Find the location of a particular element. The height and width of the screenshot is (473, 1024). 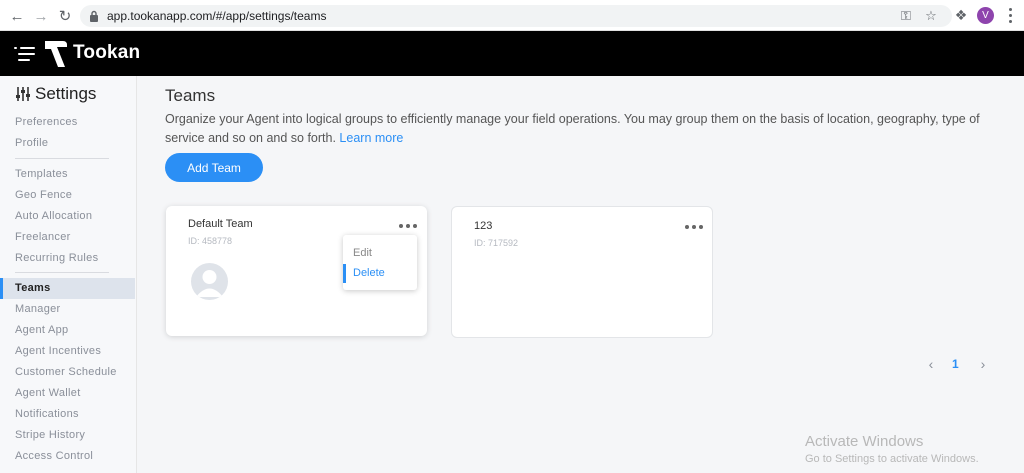

sidebar-item-teams: Teams is located at coordinates (67, 288).